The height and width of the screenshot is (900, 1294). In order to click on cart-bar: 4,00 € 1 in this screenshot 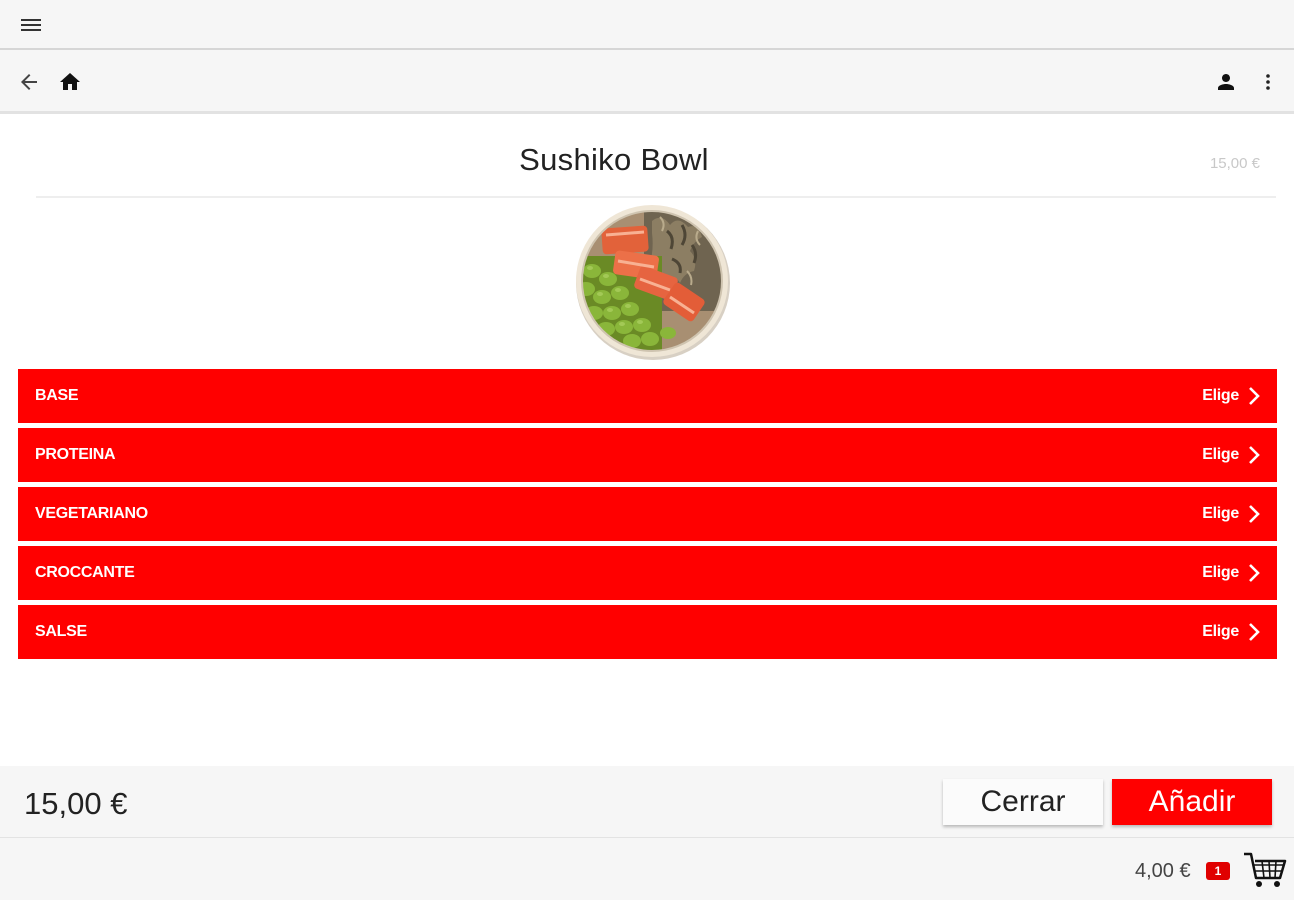, I will do `click(647, 869)`.